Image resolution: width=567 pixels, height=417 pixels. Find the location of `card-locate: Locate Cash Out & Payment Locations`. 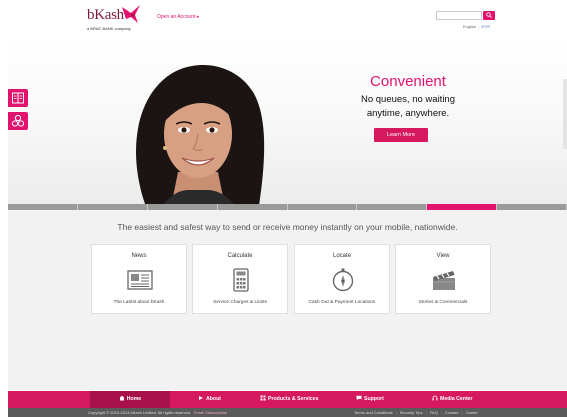

card-locate: Locate Cash Out & Payment Locations is located at coordinates (342, 279).